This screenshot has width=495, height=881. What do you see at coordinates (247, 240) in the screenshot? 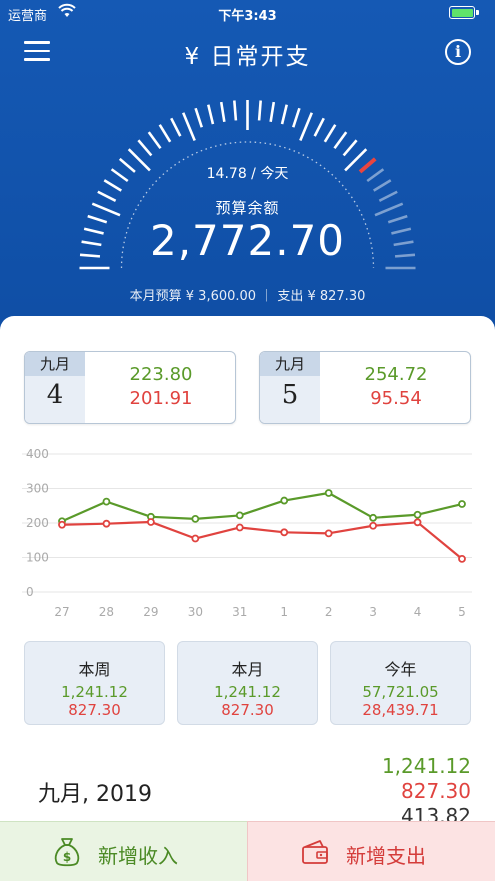
I see `remaining-value: 2,772.70` at bounding box center [247, 240].